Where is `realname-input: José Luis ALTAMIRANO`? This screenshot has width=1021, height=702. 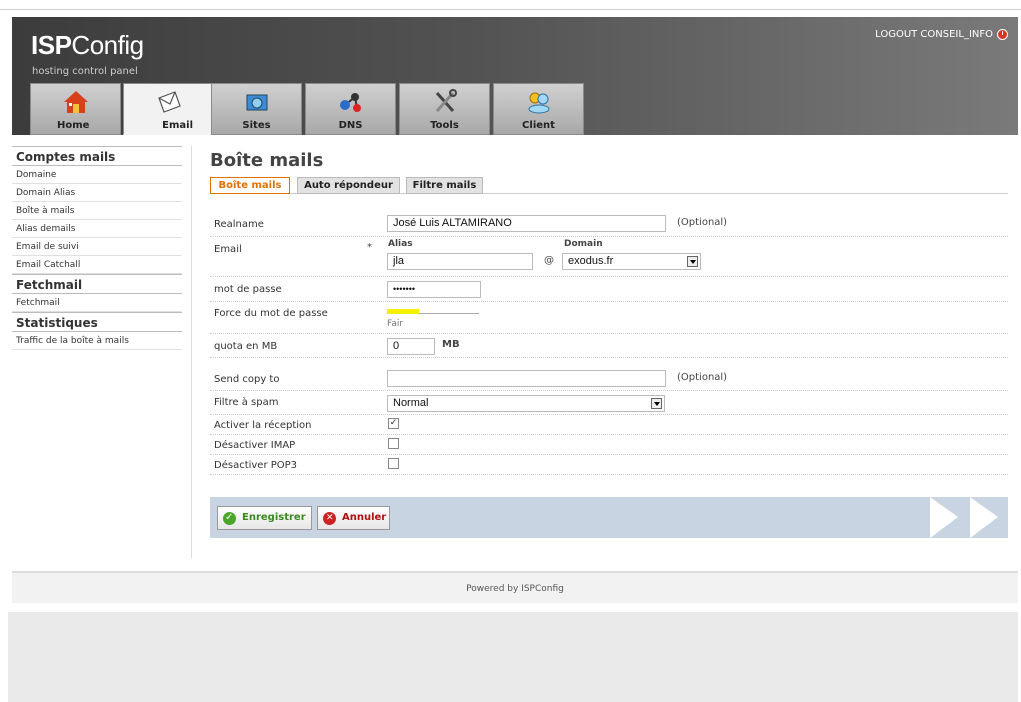
realname-input: José Luis ALTAMIRANO is located at coordinates (526, 223).